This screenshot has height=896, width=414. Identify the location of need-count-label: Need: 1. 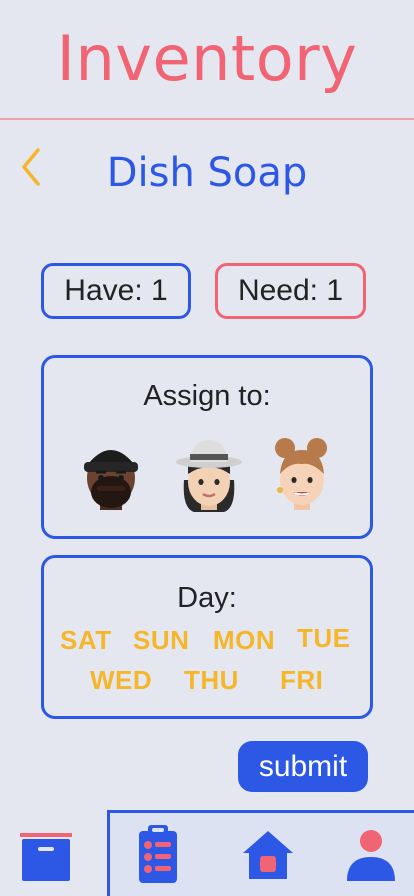
(290, 290).